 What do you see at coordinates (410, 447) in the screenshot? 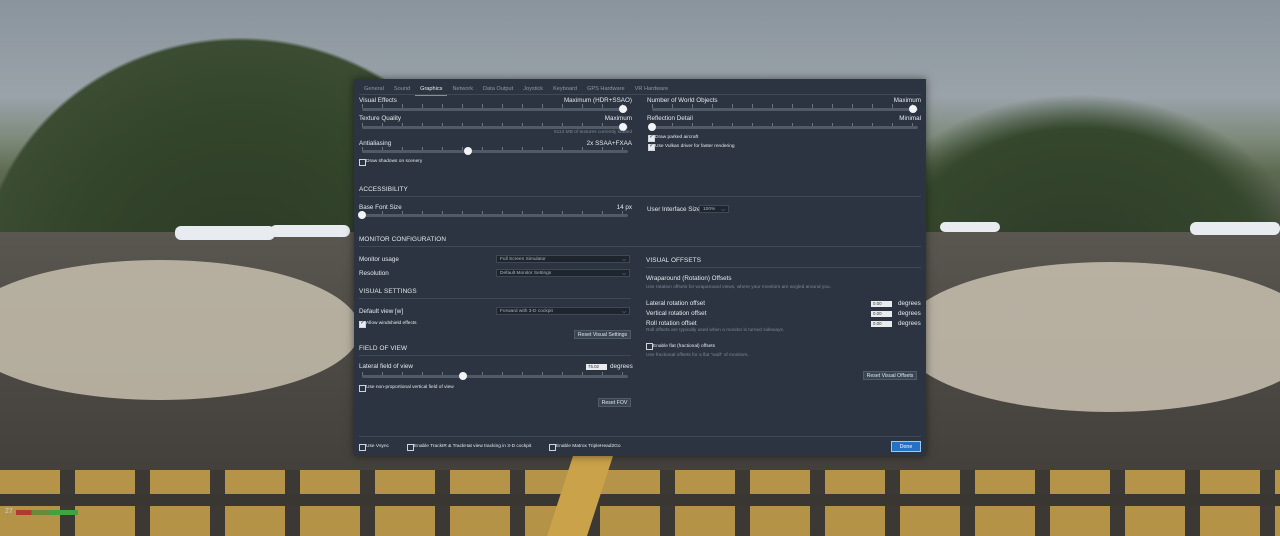
I see `trackir-checkbox` at bounding box center [410, 447].